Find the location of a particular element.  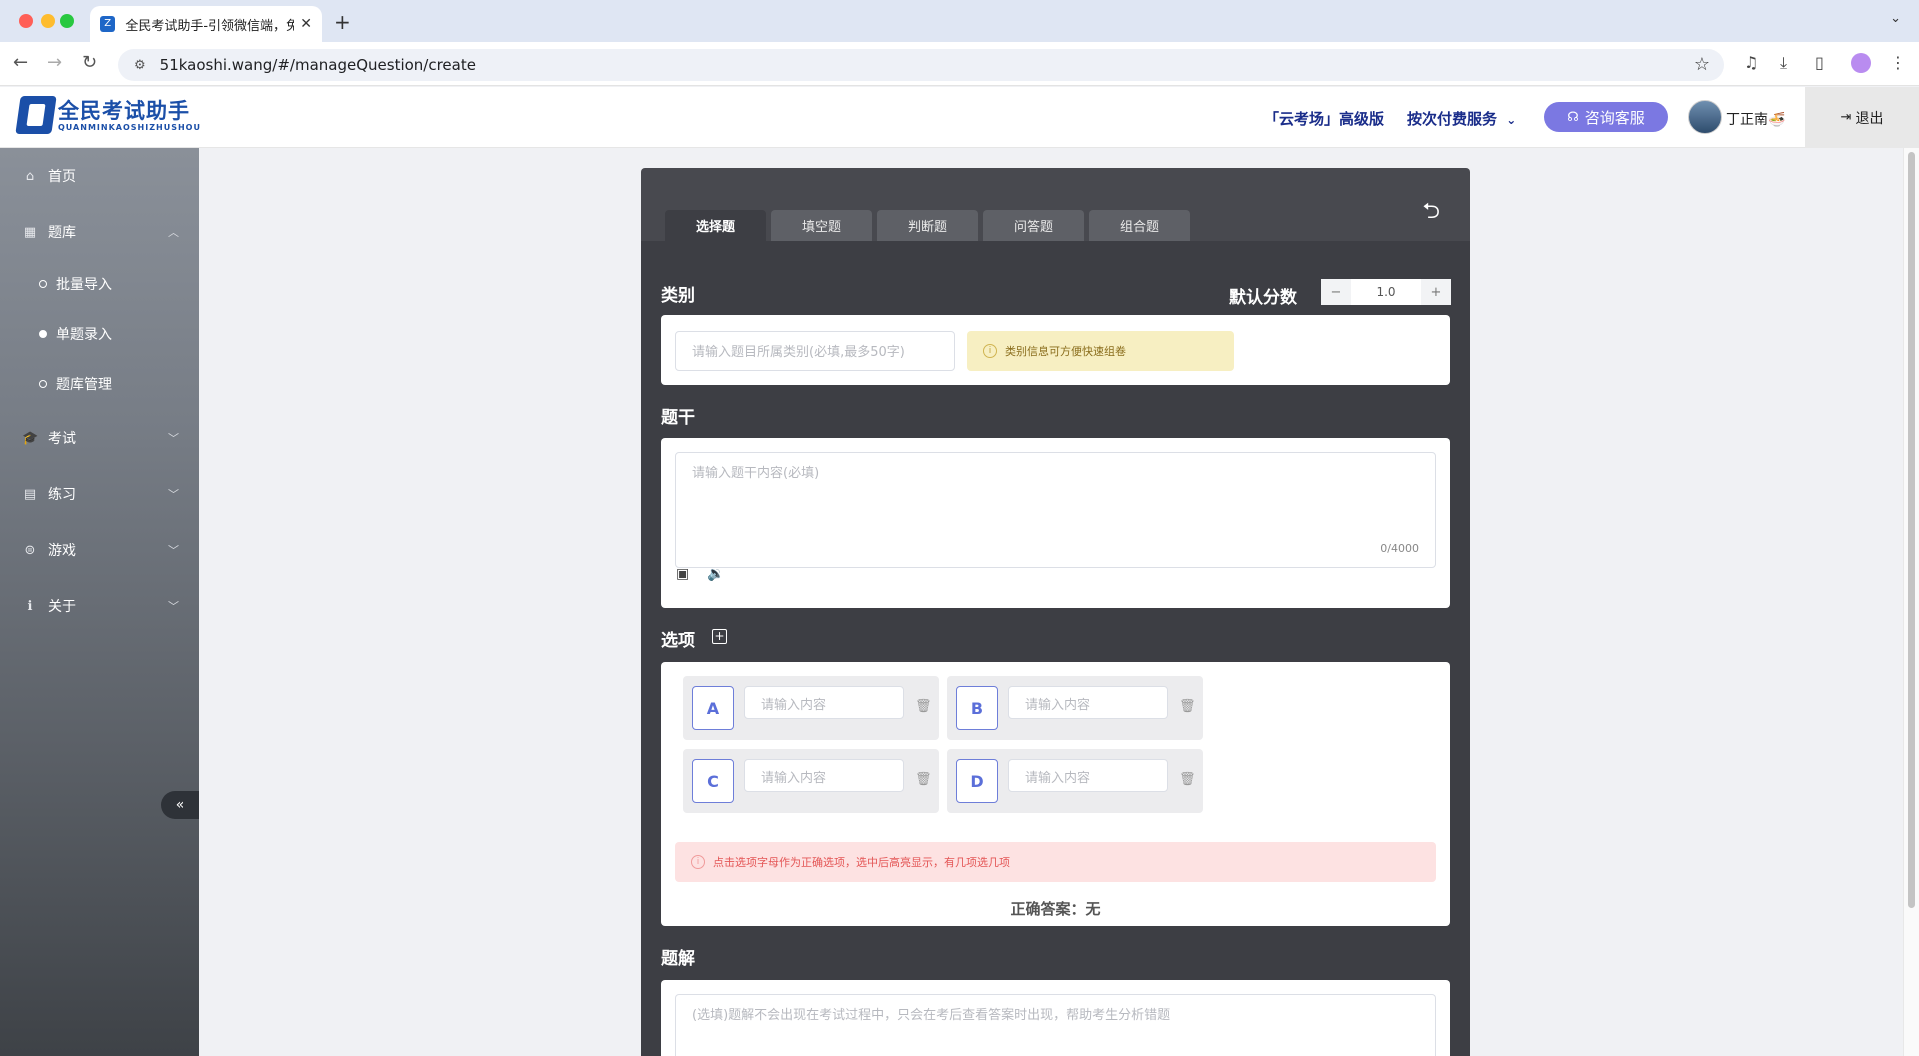

stem-textarea: 请输入题干内容(必填) 0/4000 is located at coordinates (1055, 510).